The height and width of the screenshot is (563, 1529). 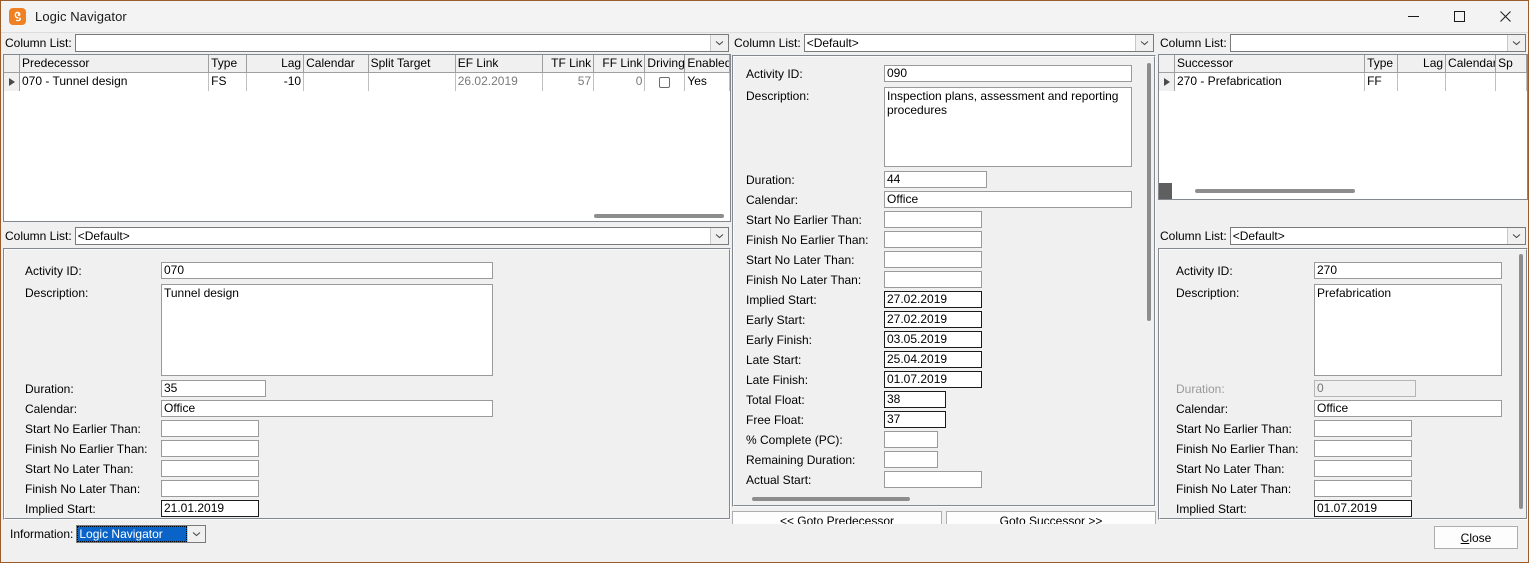 I want to click on label-implied-start: Implied Start:, so click(x=60, y=509).